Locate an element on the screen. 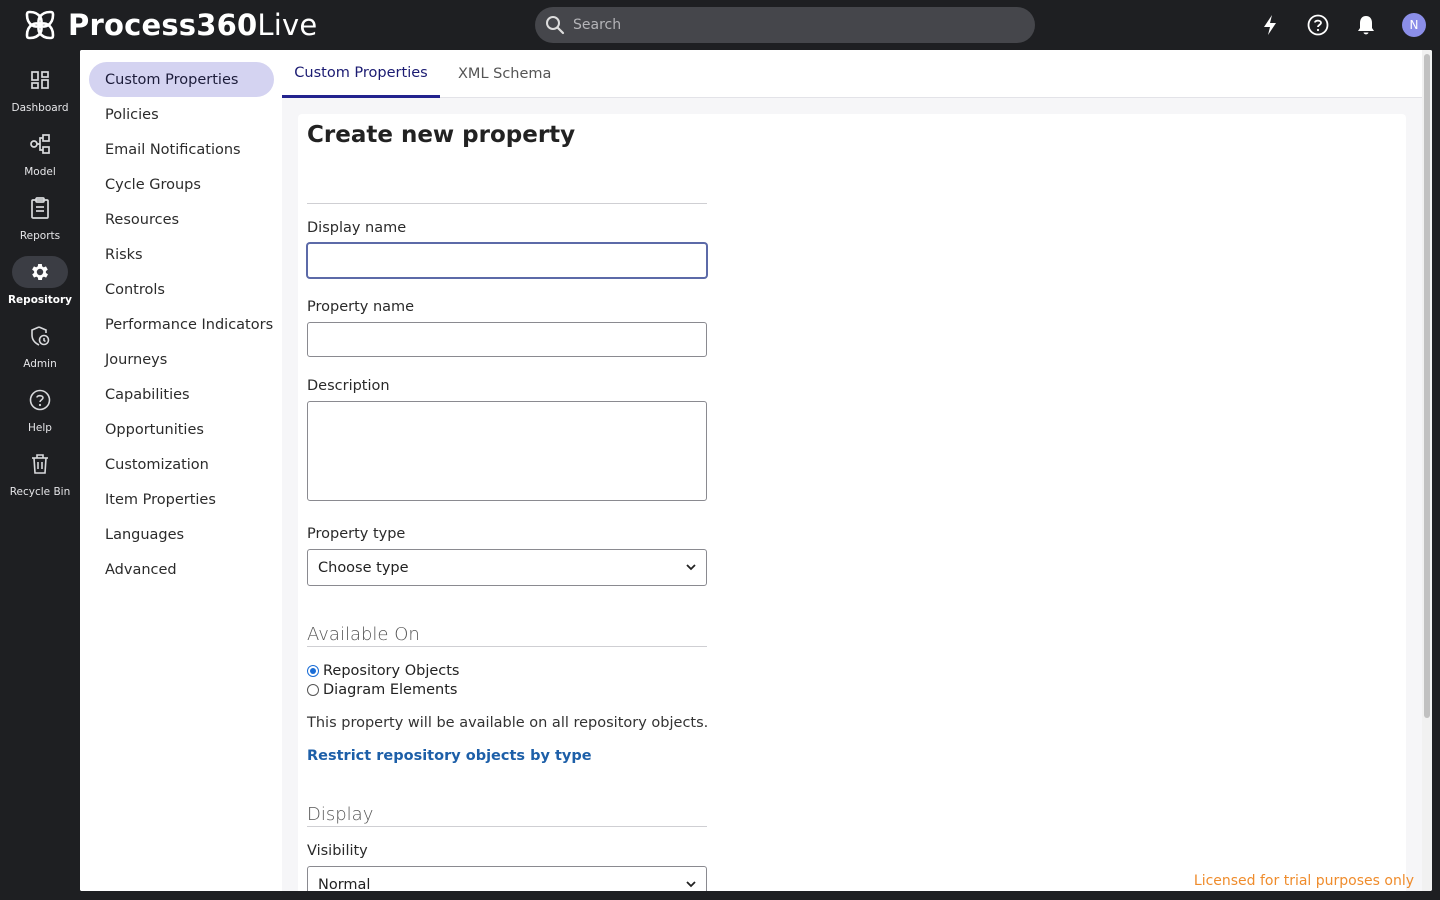 This screenshot has width=1440, height=900. subnav-item-risks: Risks is located at coordinates (181, 254).